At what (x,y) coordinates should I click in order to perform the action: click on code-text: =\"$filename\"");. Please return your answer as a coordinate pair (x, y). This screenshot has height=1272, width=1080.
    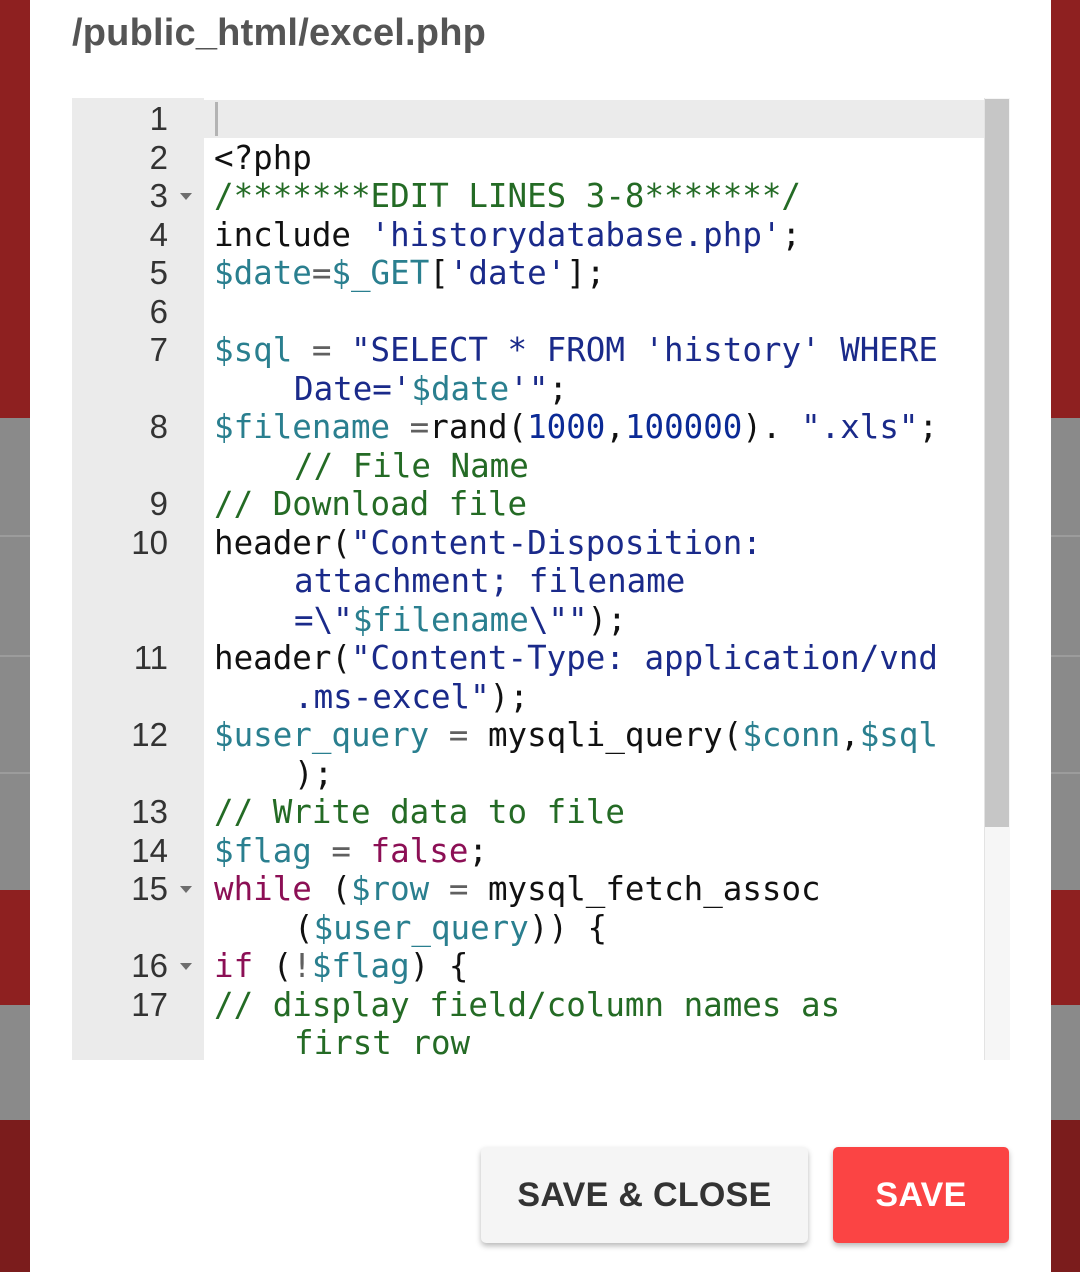
    Looking at the image, I should click on (460, 620).